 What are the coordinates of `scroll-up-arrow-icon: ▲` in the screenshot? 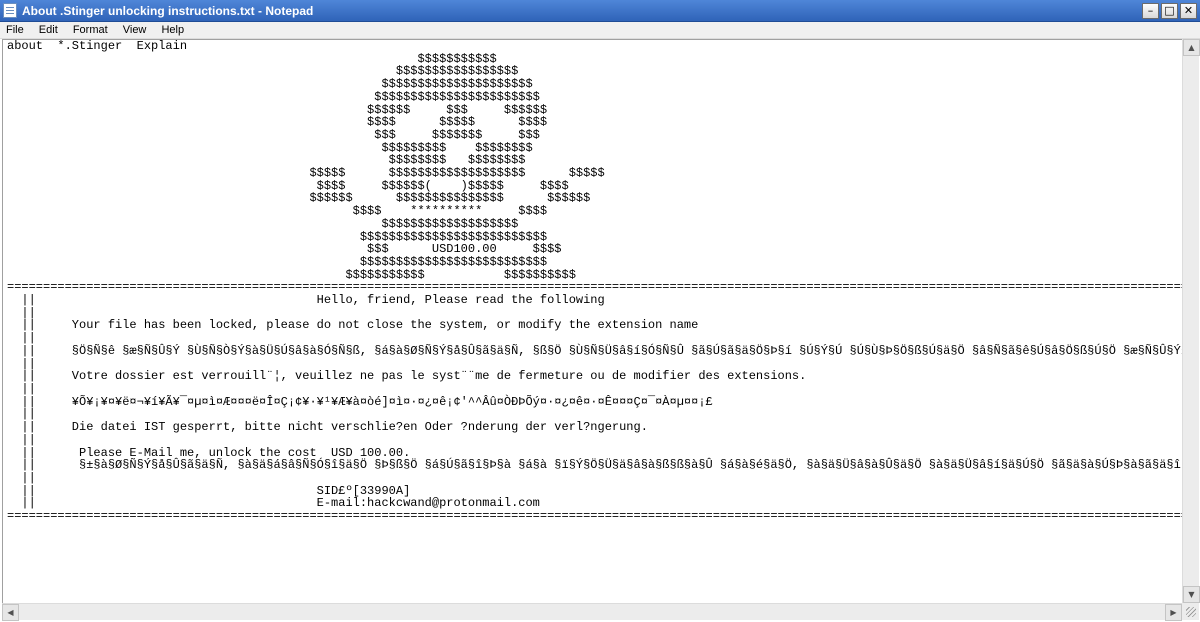 It's located at (1191, 47).